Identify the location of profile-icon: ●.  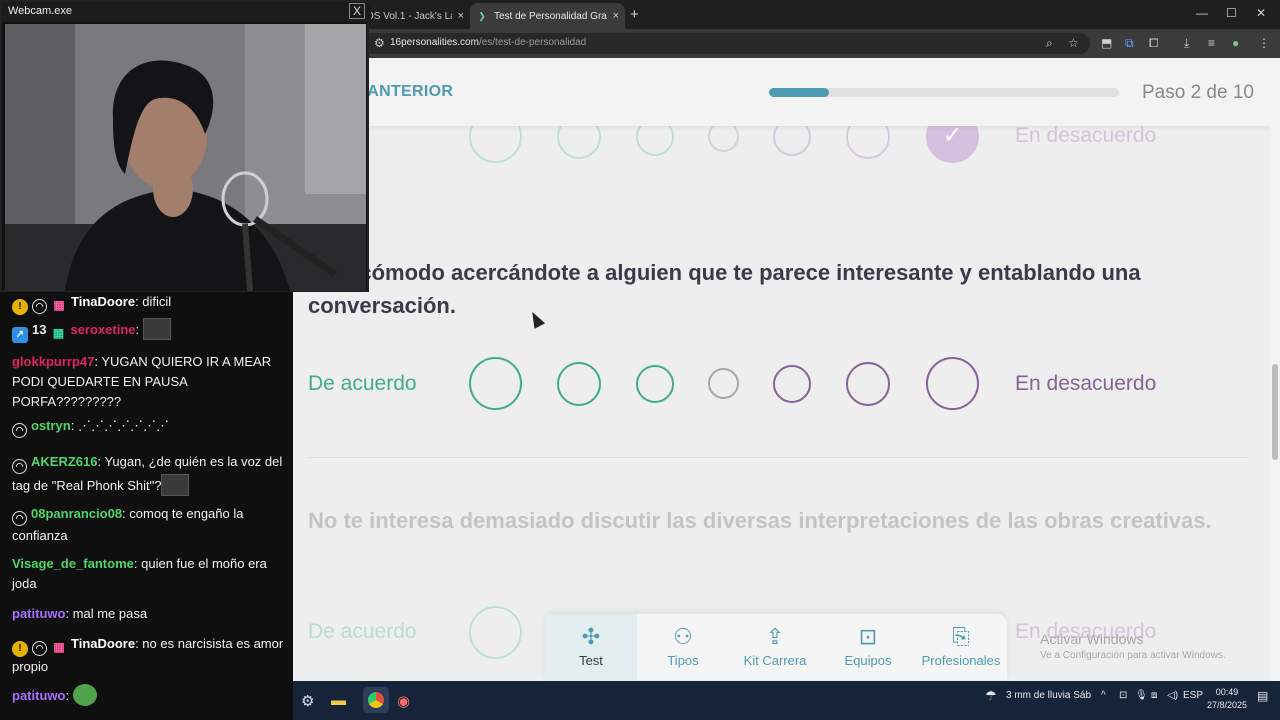
(1235, 43).